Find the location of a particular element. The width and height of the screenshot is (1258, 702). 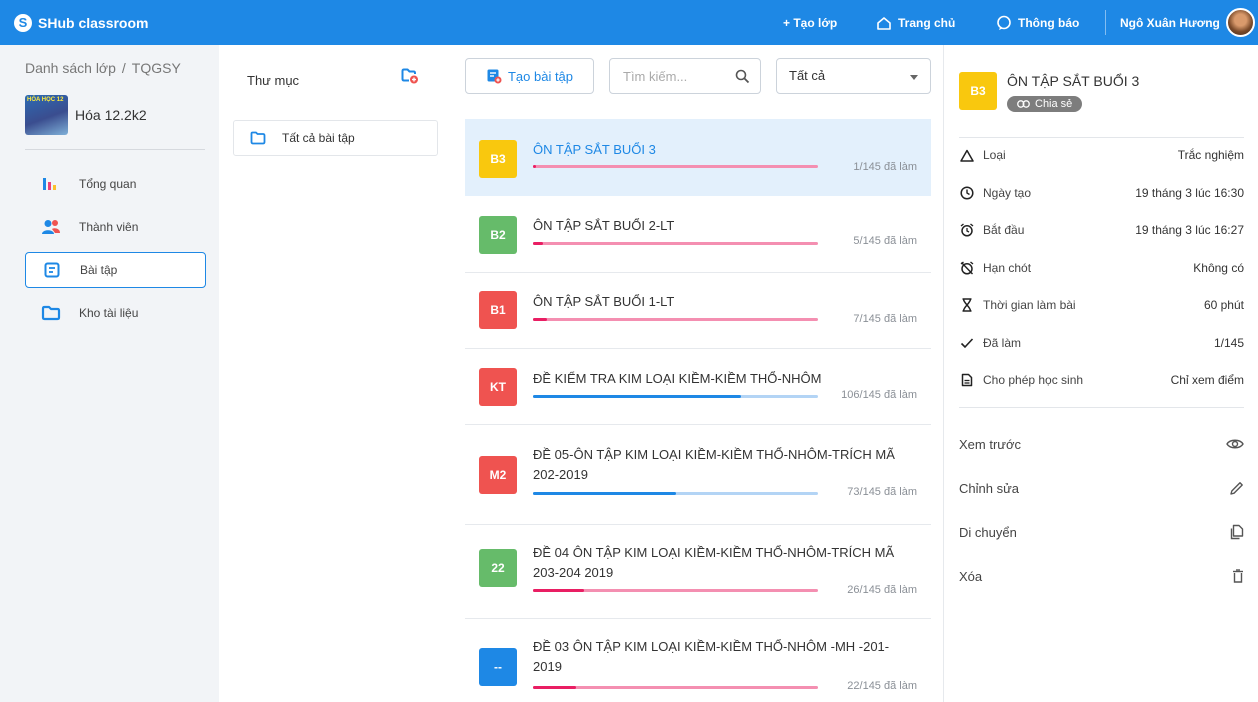

assignment-badge: B3 is located at coordinates (498, 159).